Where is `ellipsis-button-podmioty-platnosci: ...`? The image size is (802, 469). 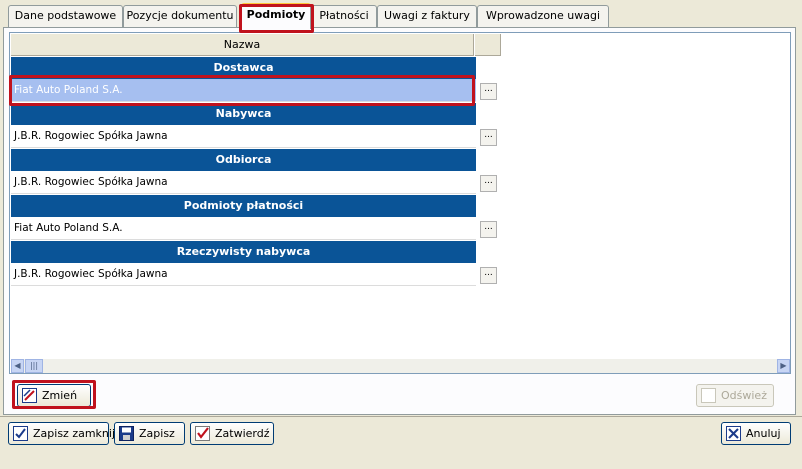 ellipsis-button-podmioty-platnosci: ... is located at coordinates (488, 229).